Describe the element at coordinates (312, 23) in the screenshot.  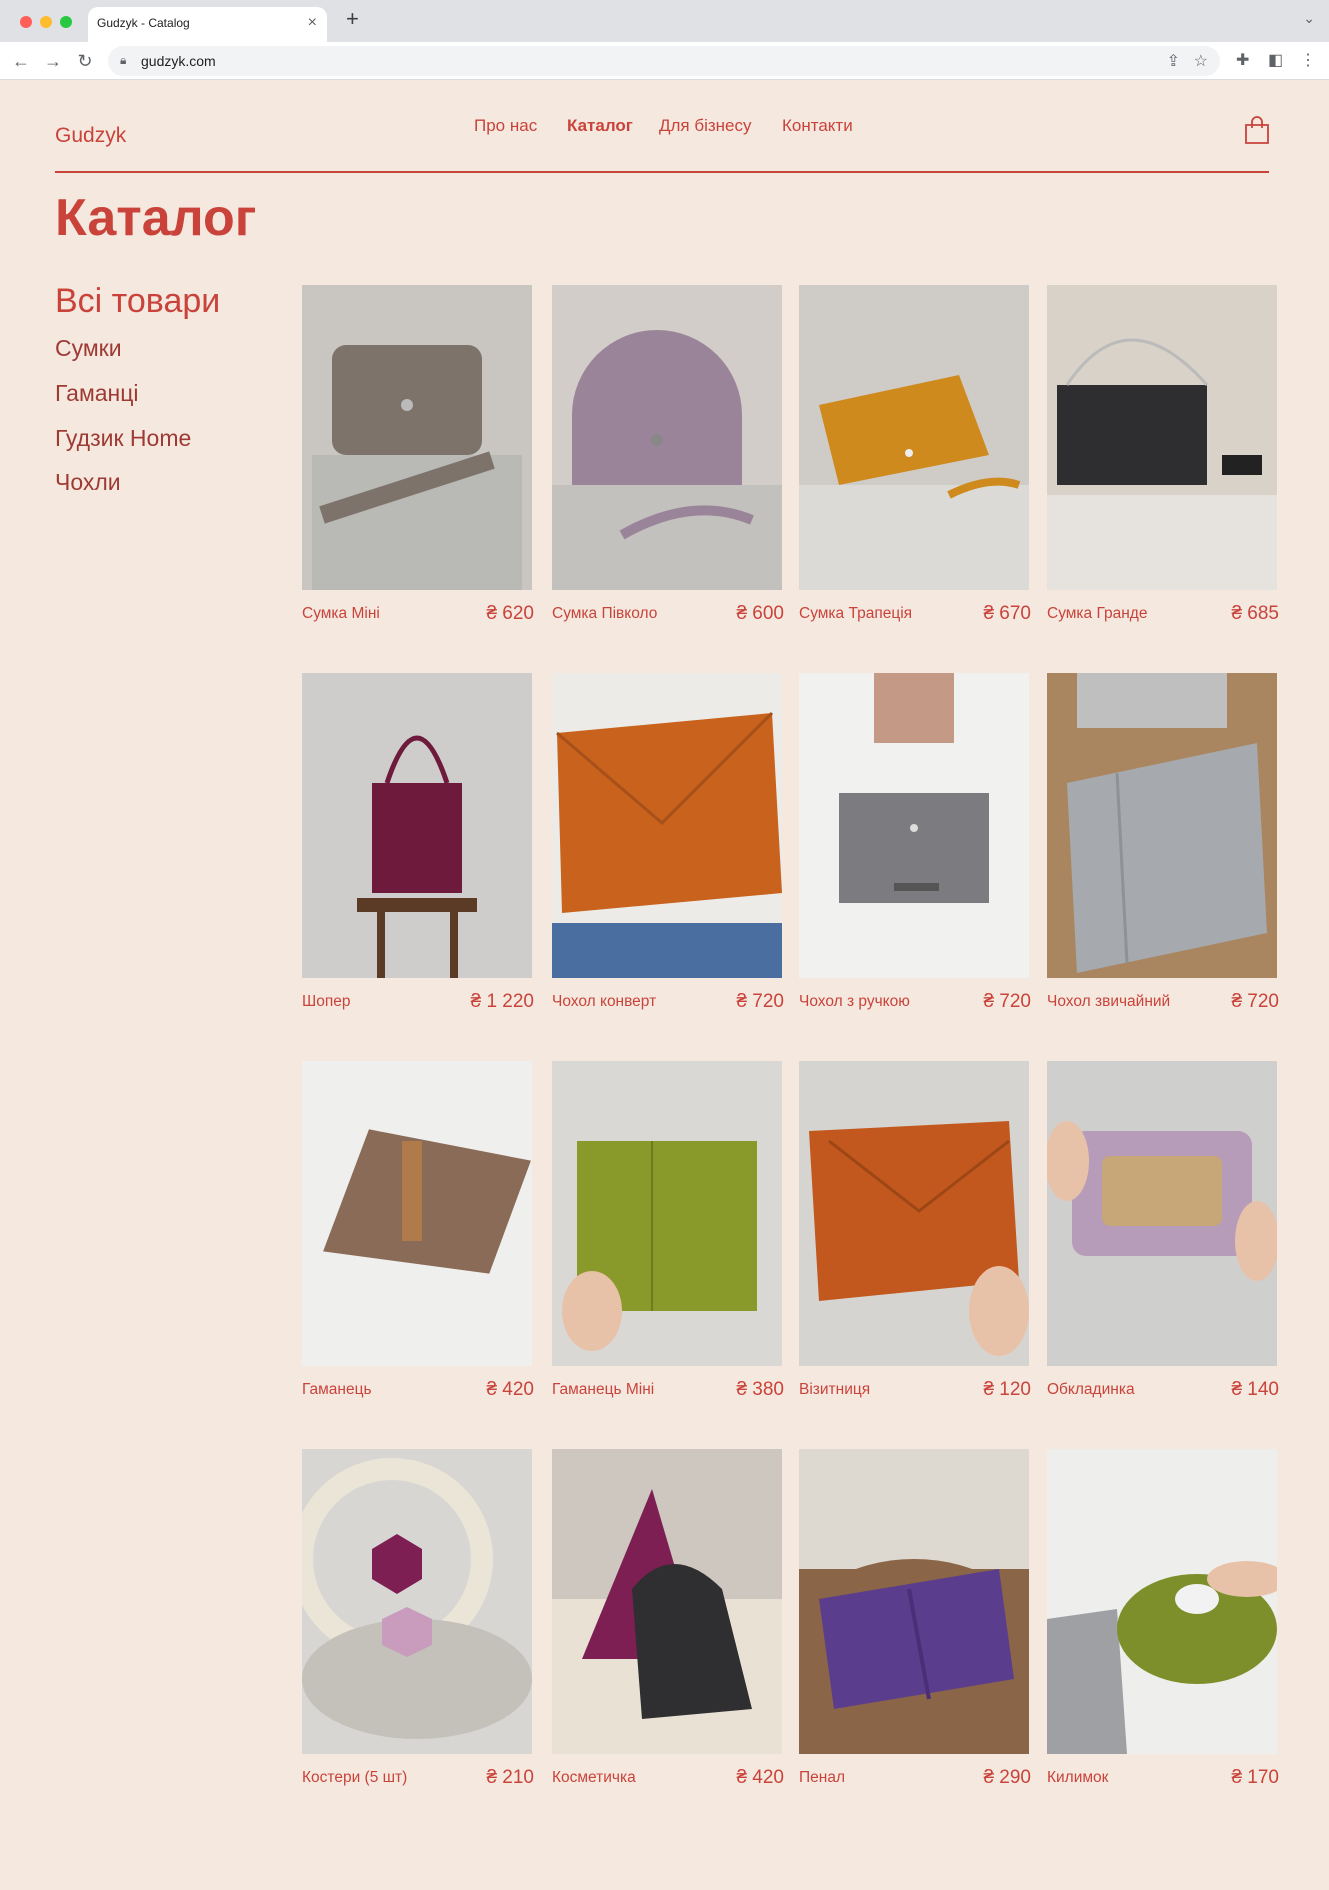
I see `tab-close-icon: ×` at that location.